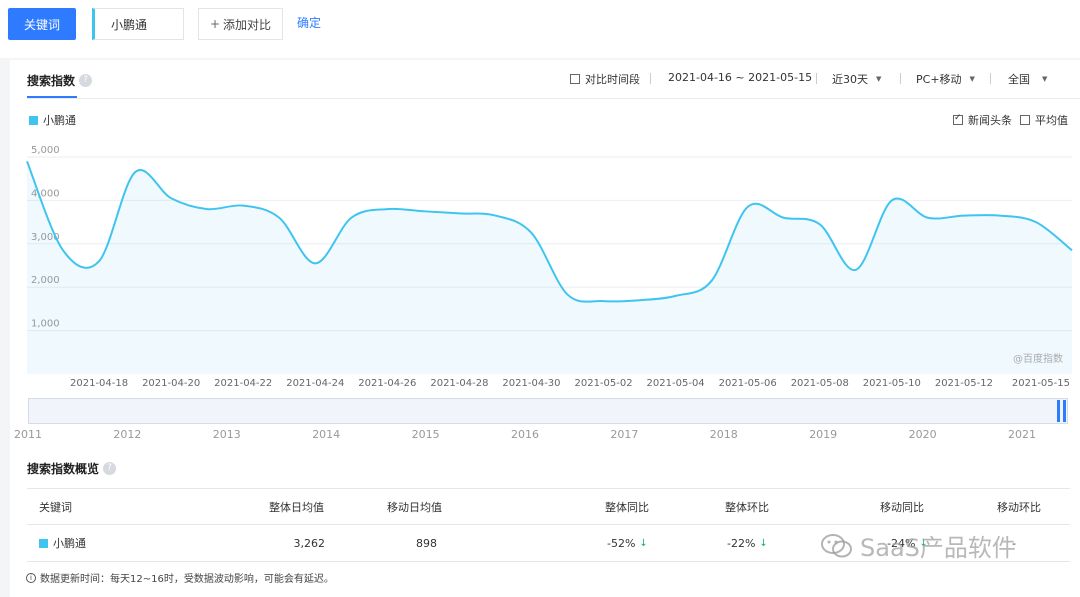 Image resolution: width=1080 pixels, height=597 pixels. I want to click on plus-icon: +, so click(215, 24).